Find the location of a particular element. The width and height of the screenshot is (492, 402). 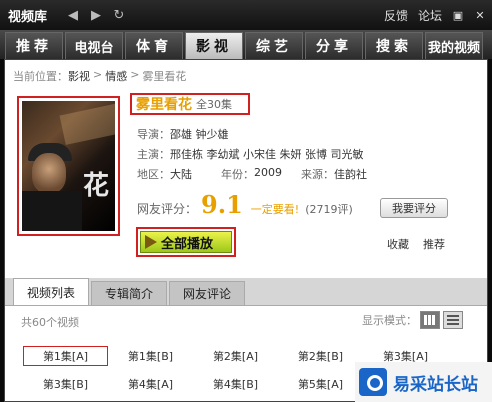

video-count: 共60个视频 is located at coordinates (50, 322).